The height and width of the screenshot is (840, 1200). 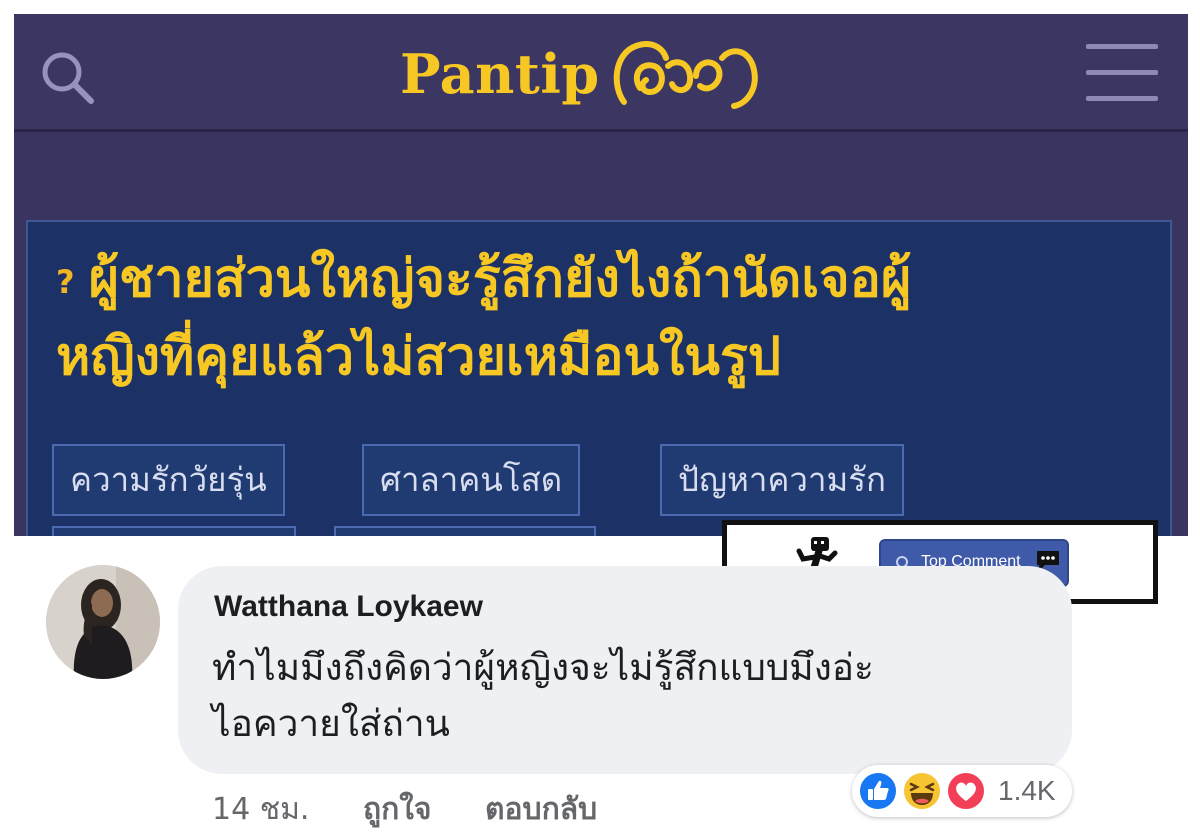 What do you see at coordinates (471, 480) in the screenshot?
I see `tag-item: ศาลาคนโสด` at bounding box center [471, 480].